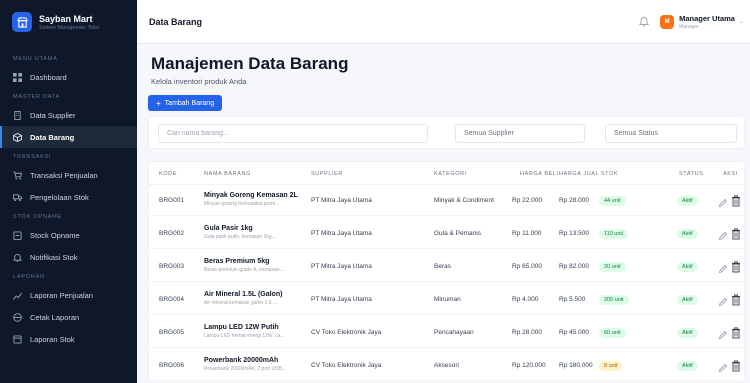  What do you see at coordinates (17, 115) in the screenshot?
I see `building-icon` at bounding box center [17, 115].